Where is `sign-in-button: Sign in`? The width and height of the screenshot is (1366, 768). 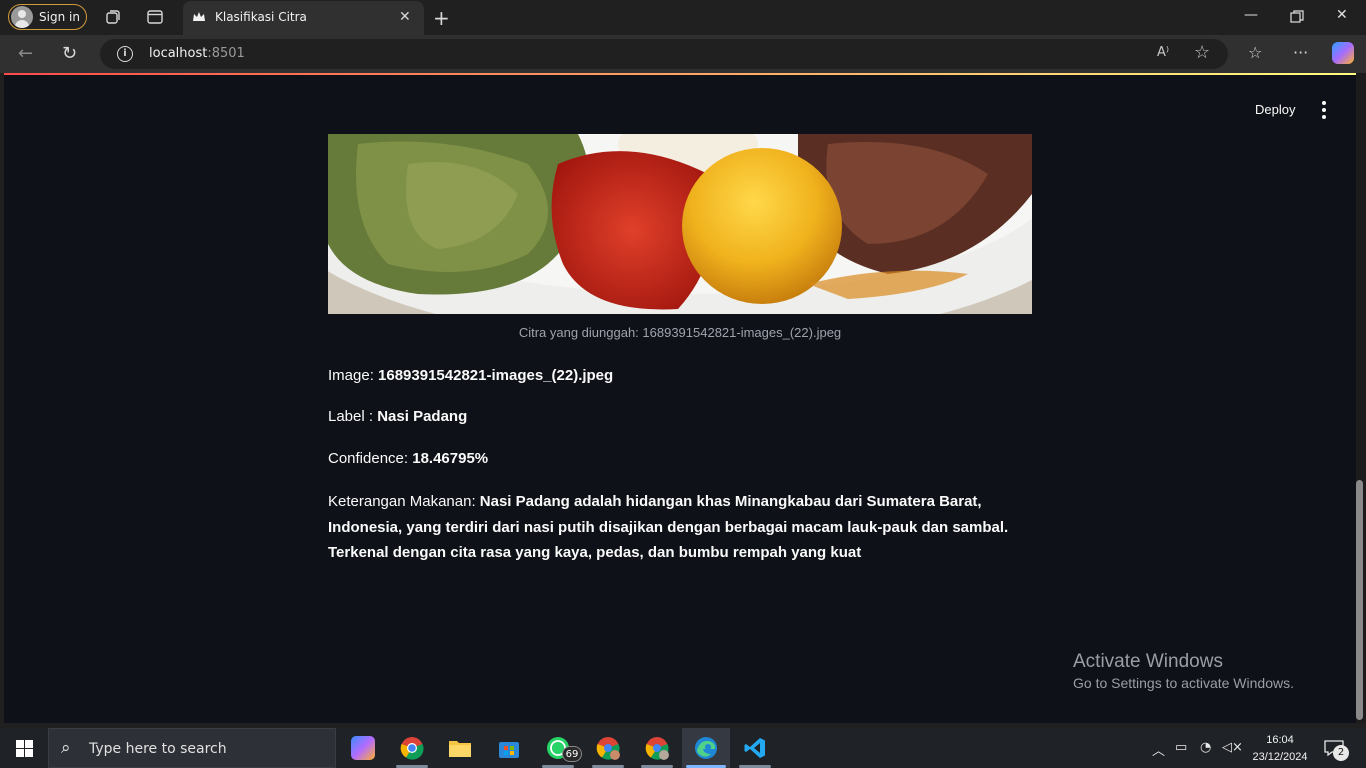 sign-in-button: Sign in is located at coordinates (47, 17).